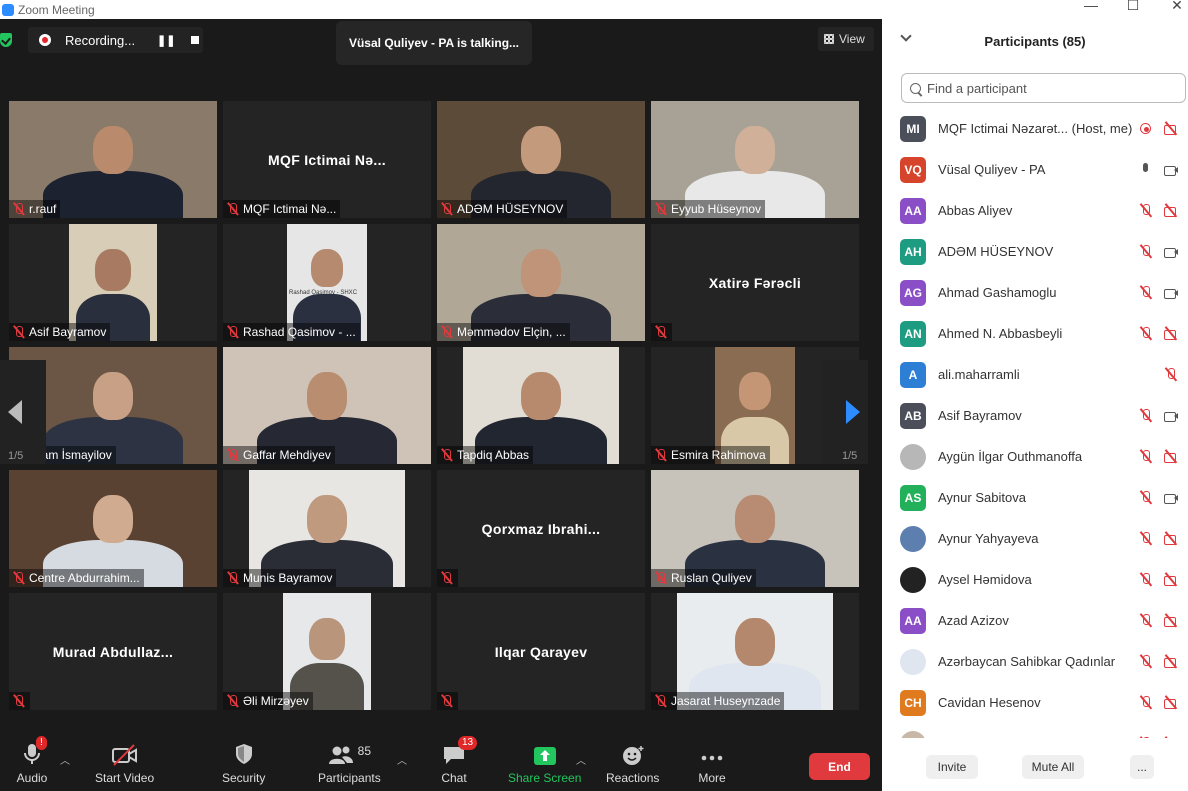 The height and width of the screenshot is (791, 1188). I want to click on audio-button: ! Audio, so click(32, 763).